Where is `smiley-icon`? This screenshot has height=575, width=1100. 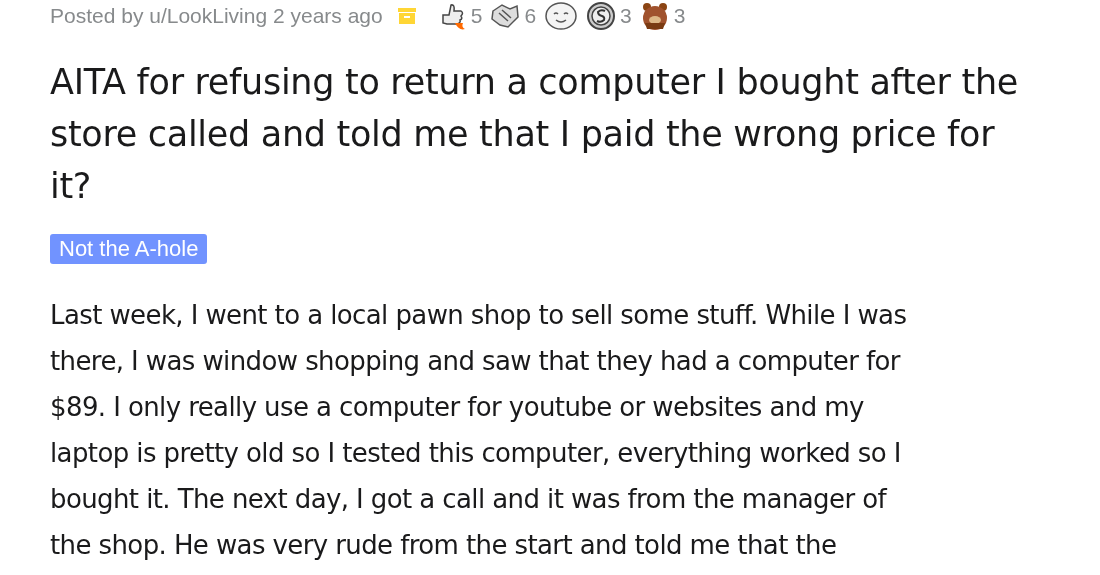 smiley-icon is located at coordinates (561, 16).